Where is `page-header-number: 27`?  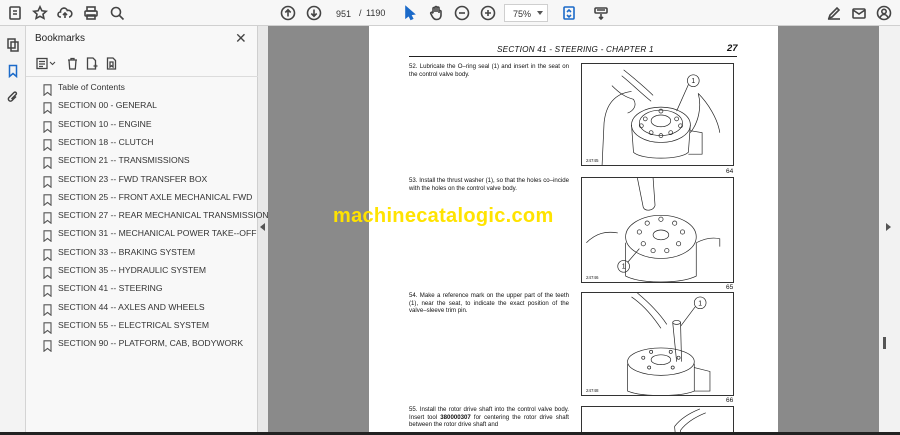
page-header-number: 27 is located at coordinates (732, 48).